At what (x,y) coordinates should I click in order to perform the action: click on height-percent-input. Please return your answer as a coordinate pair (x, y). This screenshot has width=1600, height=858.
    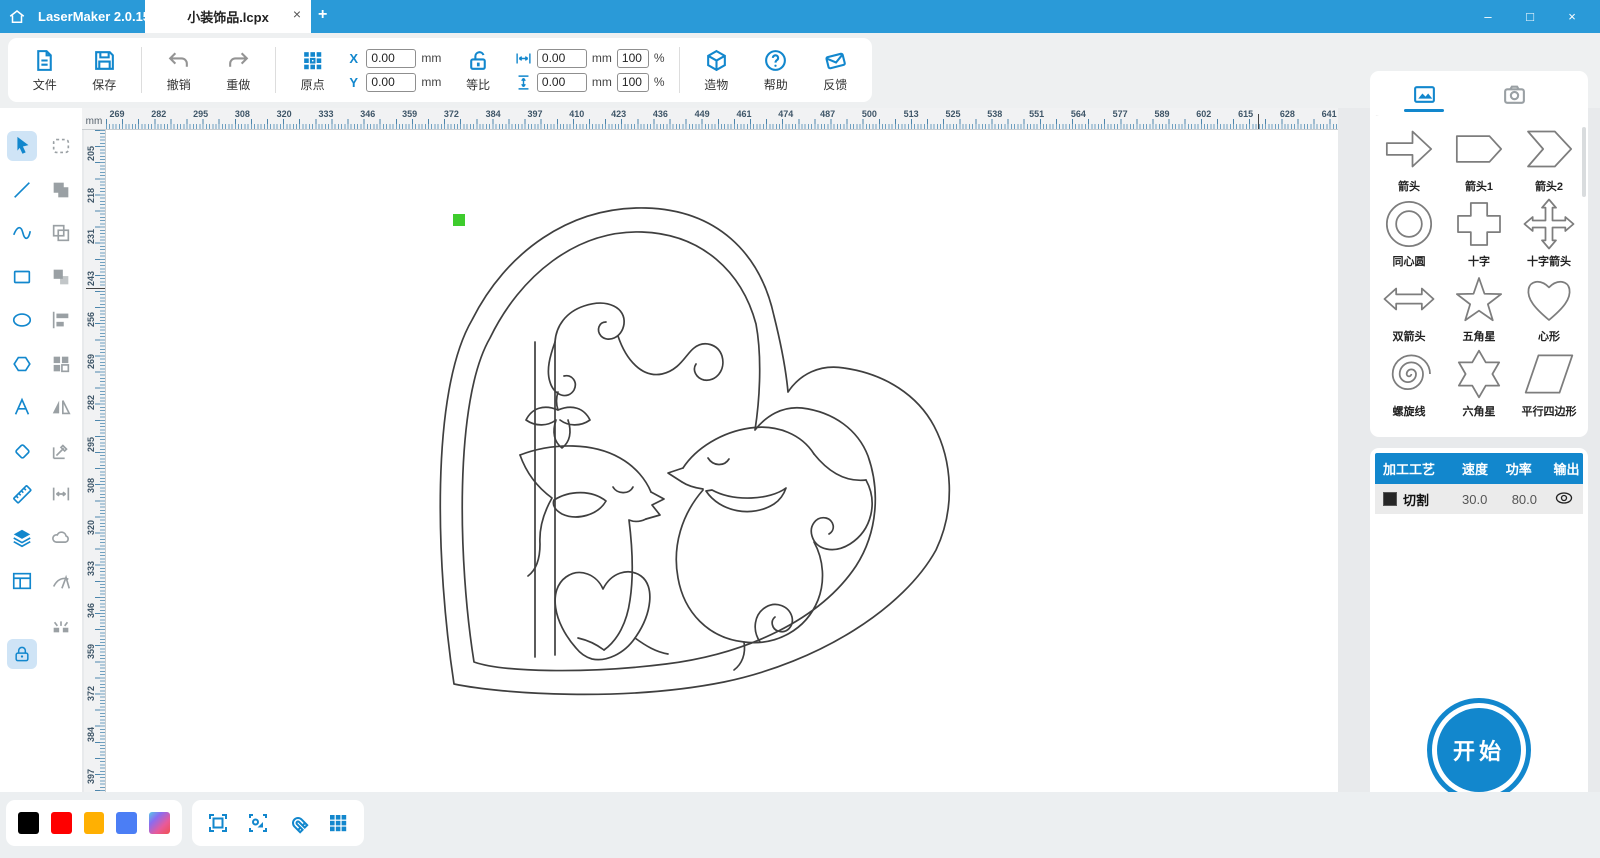
    Looking at the image, I should click on (632, 82).